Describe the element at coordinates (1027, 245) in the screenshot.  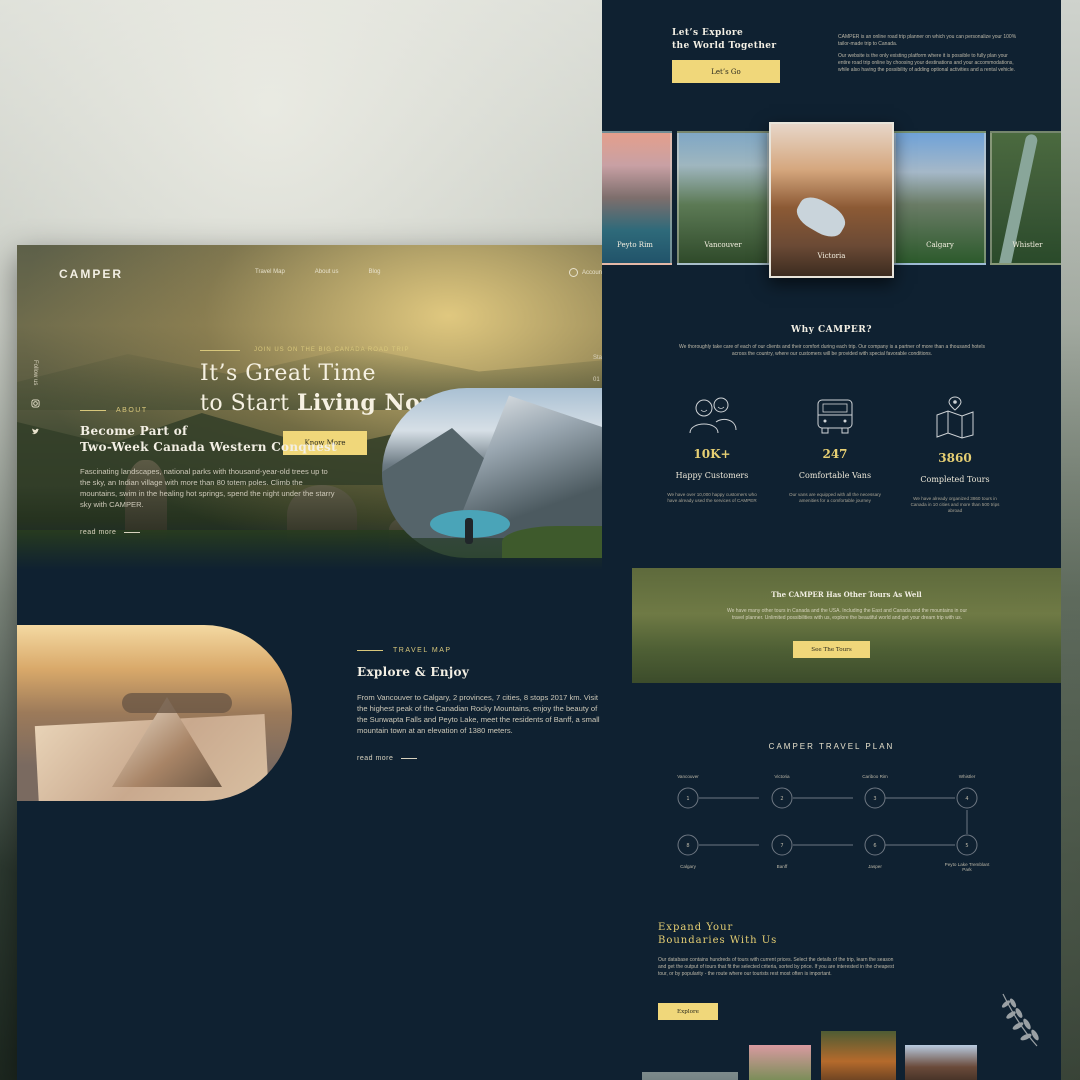
I see `destination-label: Whistler` at that location.